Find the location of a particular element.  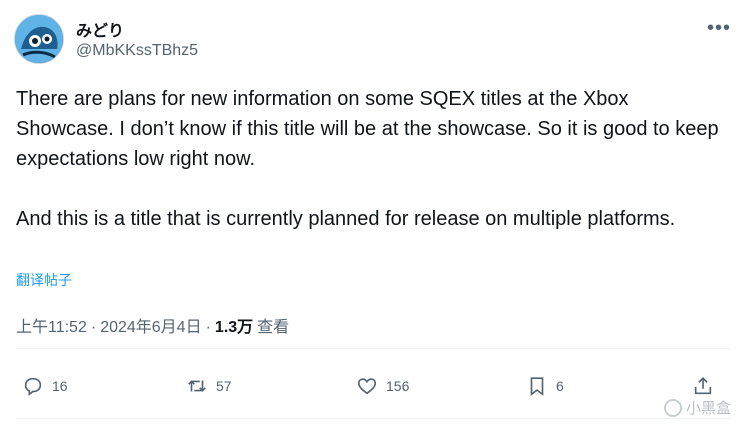

retweet-count: 57 is located at coordinates (224, 386).